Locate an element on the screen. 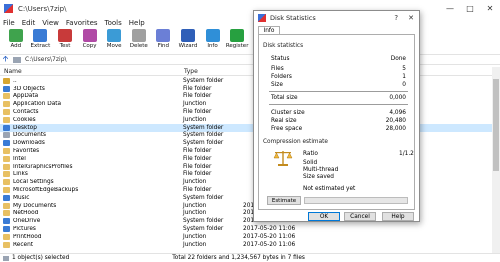 This screenshot has height=262, width=500. estimate-line: Solid is located at coordinates (310, 163).